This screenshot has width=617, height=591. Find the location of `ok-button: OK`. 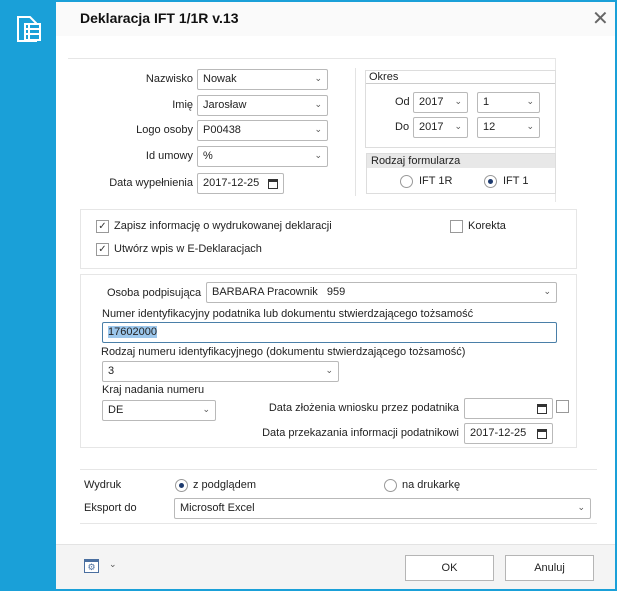

ok-button: OK is located at coordinates (449, 568).